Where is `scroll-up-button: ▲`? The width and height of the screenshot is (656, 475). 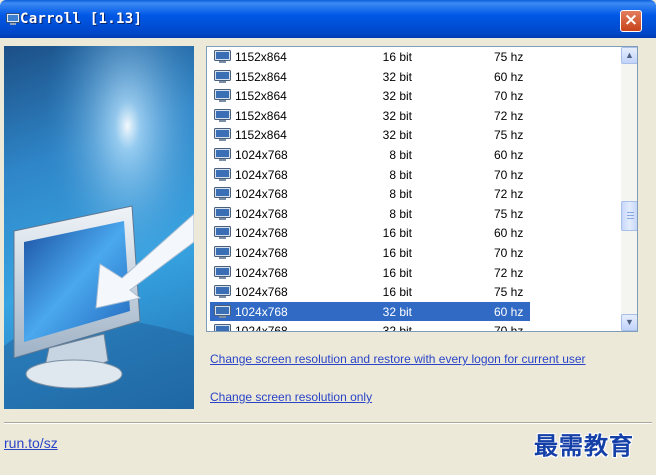 scroll-up-button: ▲ is located at coordinates (629, 55).